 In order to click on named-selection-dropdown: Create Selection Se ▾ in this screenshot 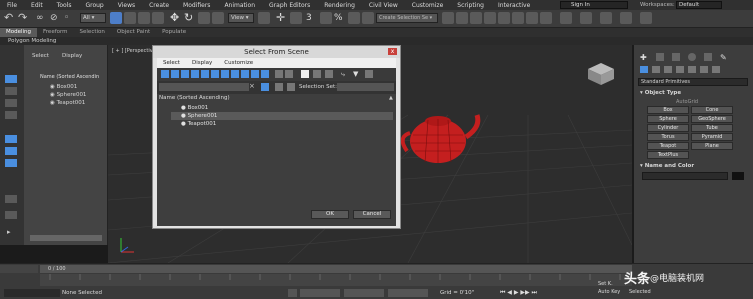, I will do `click(407, 18)`.